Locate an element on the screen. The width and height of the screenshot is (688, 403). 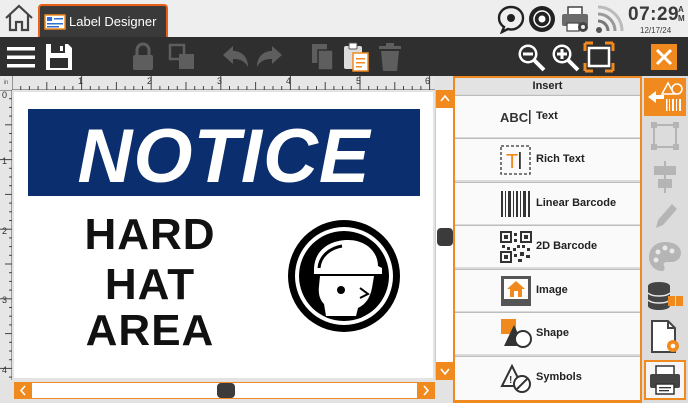
insert-item-linear-barcode: Linear Barcode is located at coordinates (547, 203).